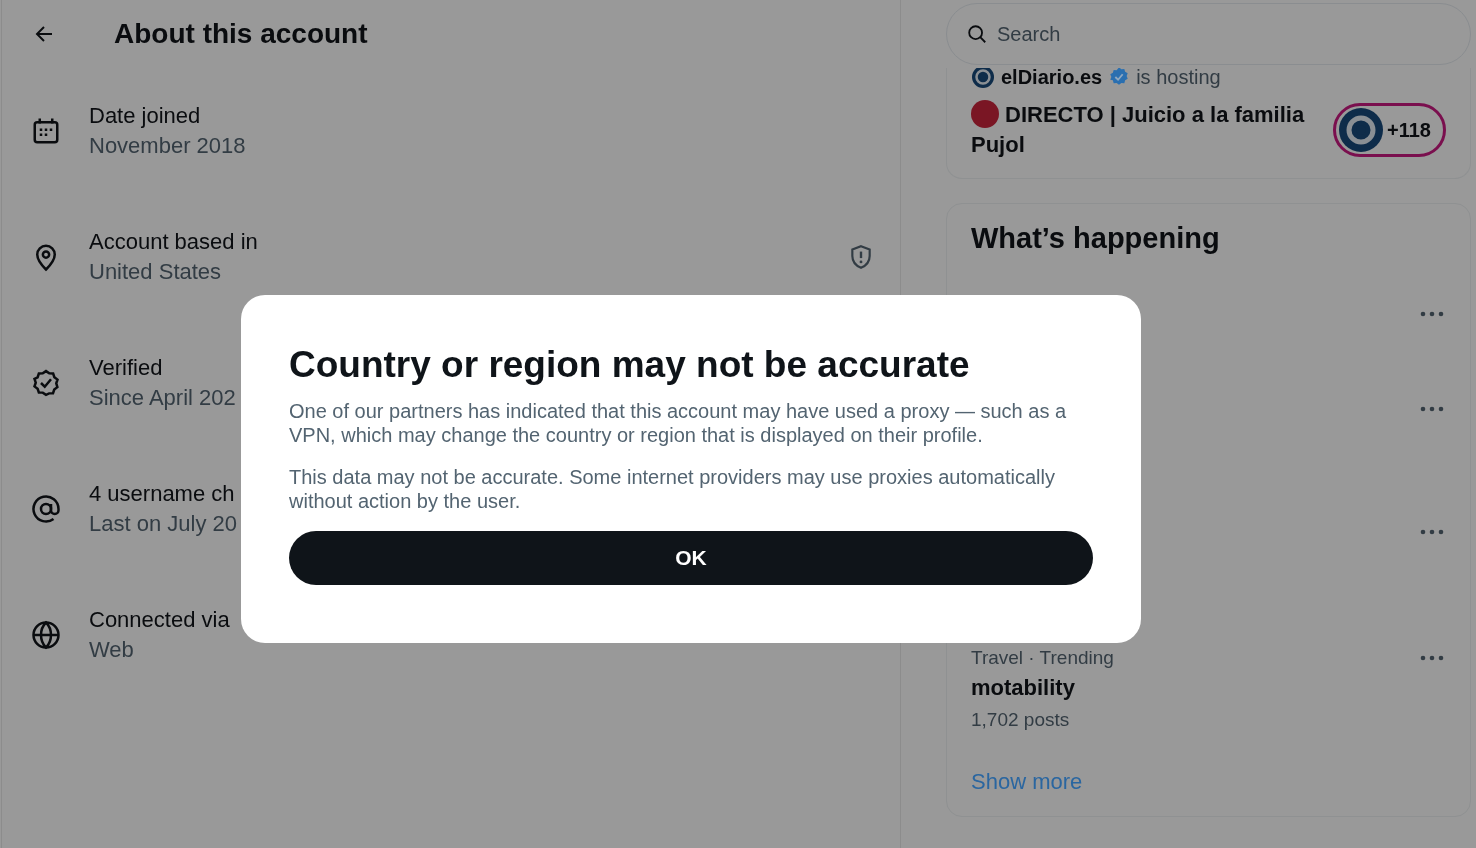 This screenshot has width=1476, height=848. What do you see at coordinates (111, 650) in the screenshot?
I see `detail-value: Web` at bounding box center [111, 650].